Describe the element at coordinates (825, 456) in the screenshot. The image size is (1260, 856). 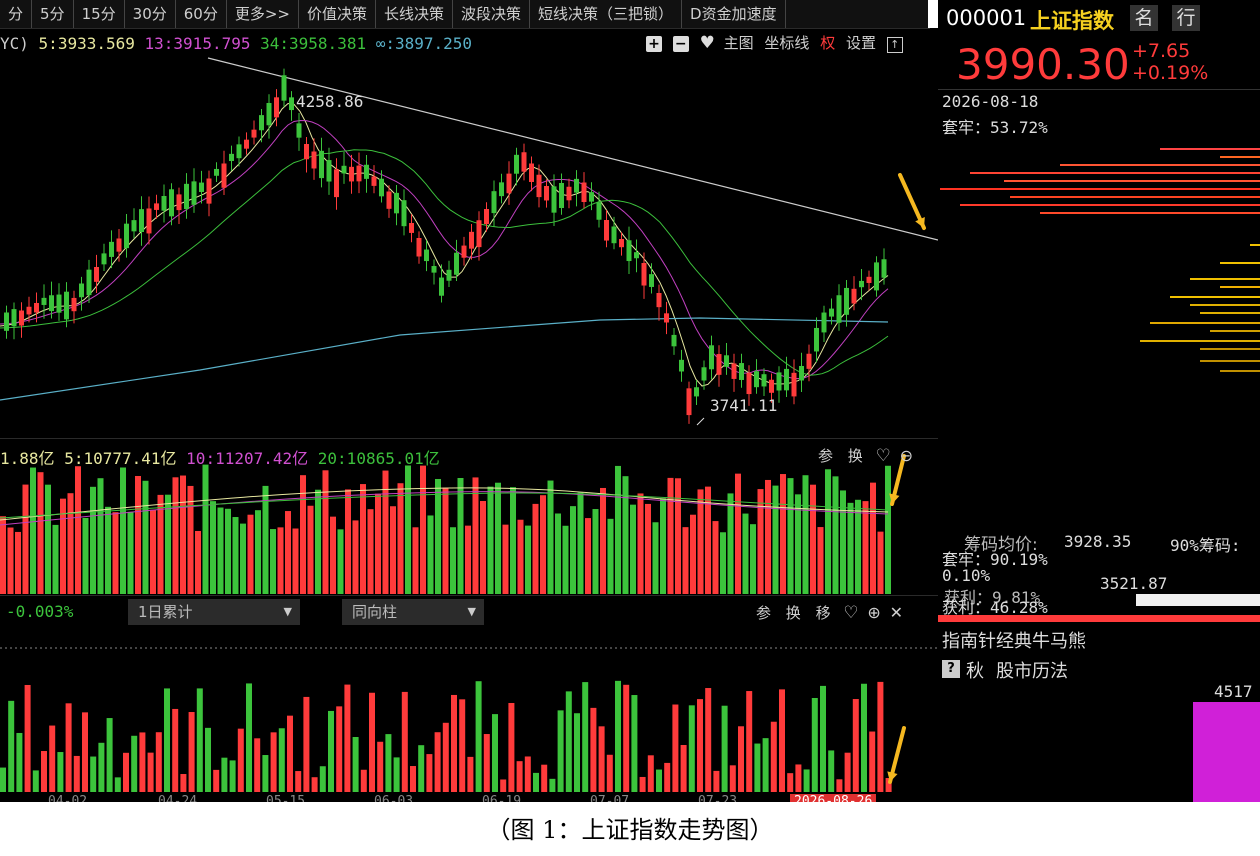
I see `vol-param-button: 参` at that location.